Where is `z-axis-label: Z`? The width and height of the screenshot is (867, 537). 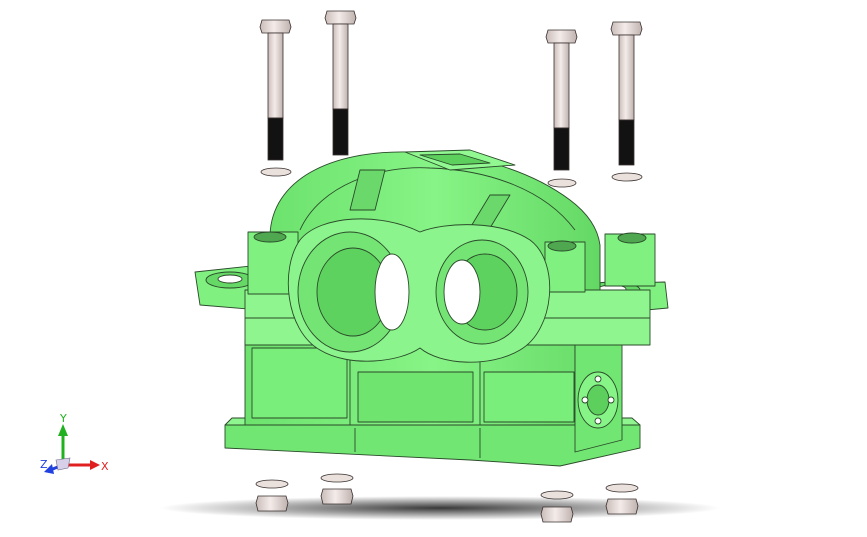
z-axis-label: Z is located at coordinates (44, 464).